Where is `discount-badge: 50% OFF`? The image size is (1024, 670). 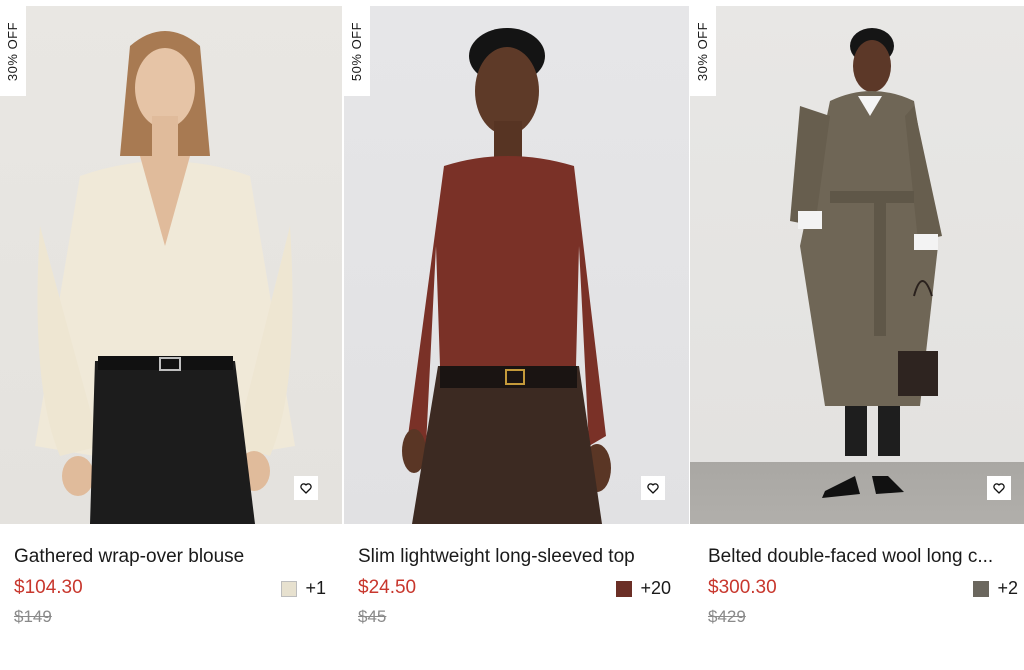 discount-badge: 50% OFF is located at coordinates (357, 51).